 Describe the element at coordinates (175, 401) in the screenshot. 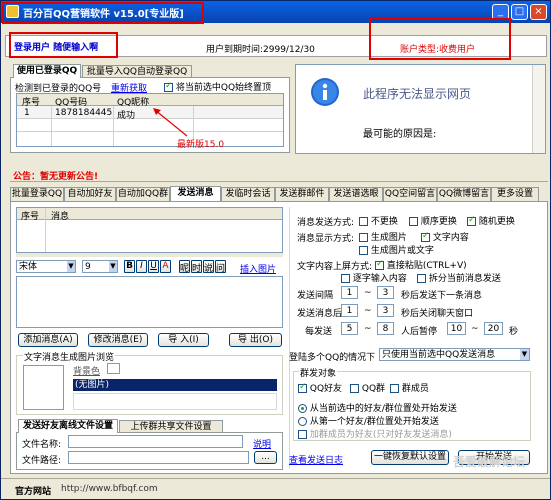

I see `preview-list` at that location.